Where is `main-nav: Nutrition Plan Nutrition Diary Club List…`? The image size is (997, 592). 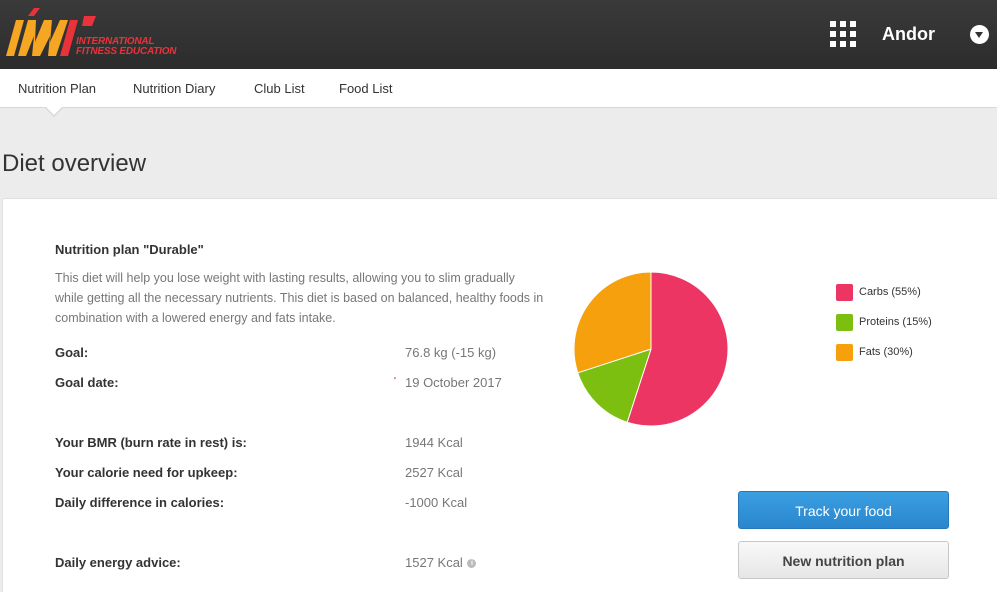 main-nav: Nutrition Plan Nutrition Diary Club List… is located at coordinates (498, 88).